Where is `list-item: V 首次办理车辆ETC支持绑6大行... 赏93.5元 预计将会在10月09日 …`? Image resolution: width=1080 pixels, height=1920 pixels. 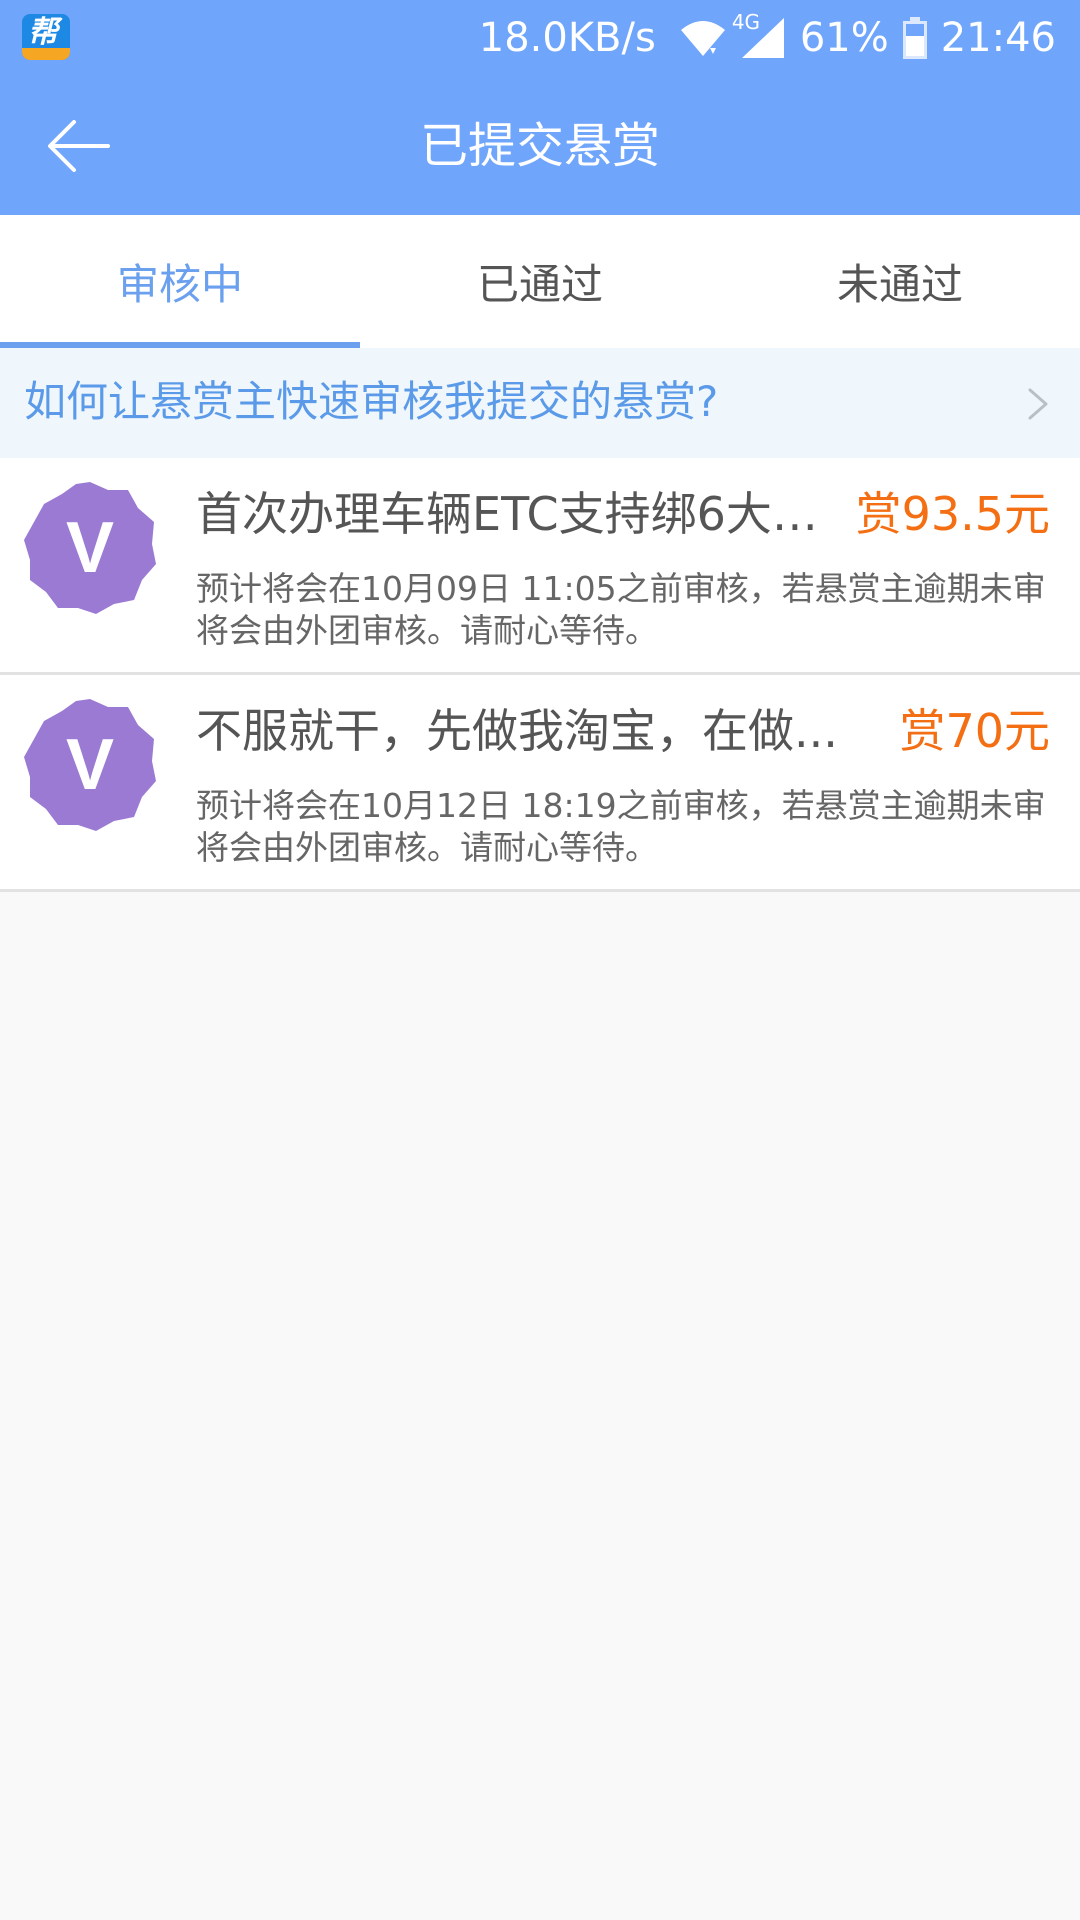
list-item: V 首次办理车辆ETC支持绑6大行... 赏93.5元 预计将会在10月09日 … is located at coordinates (540, 566).